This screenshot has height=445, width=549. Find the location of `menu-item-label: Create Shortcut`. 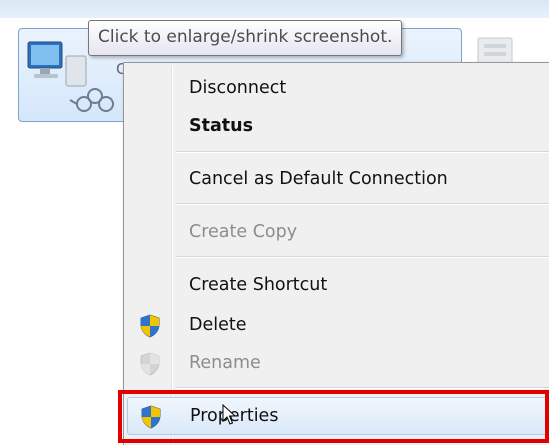

menu-item-label: Create Shortcut is located at coordinates (258, 285).